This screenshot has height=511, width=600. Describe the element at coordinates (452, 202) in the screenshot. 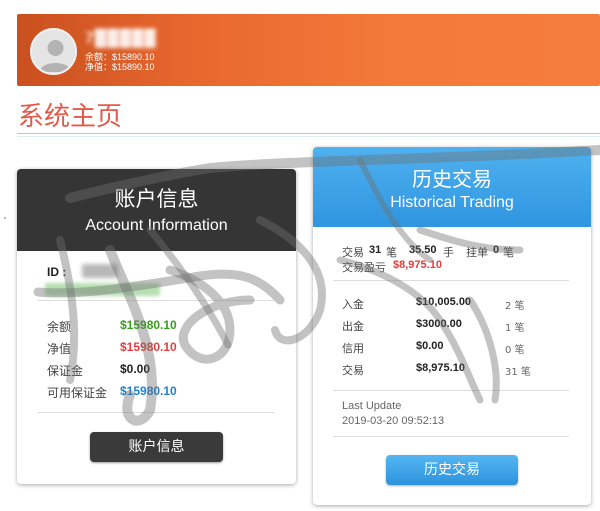

I see `history-card-title-en: Historical Trading` at that location.